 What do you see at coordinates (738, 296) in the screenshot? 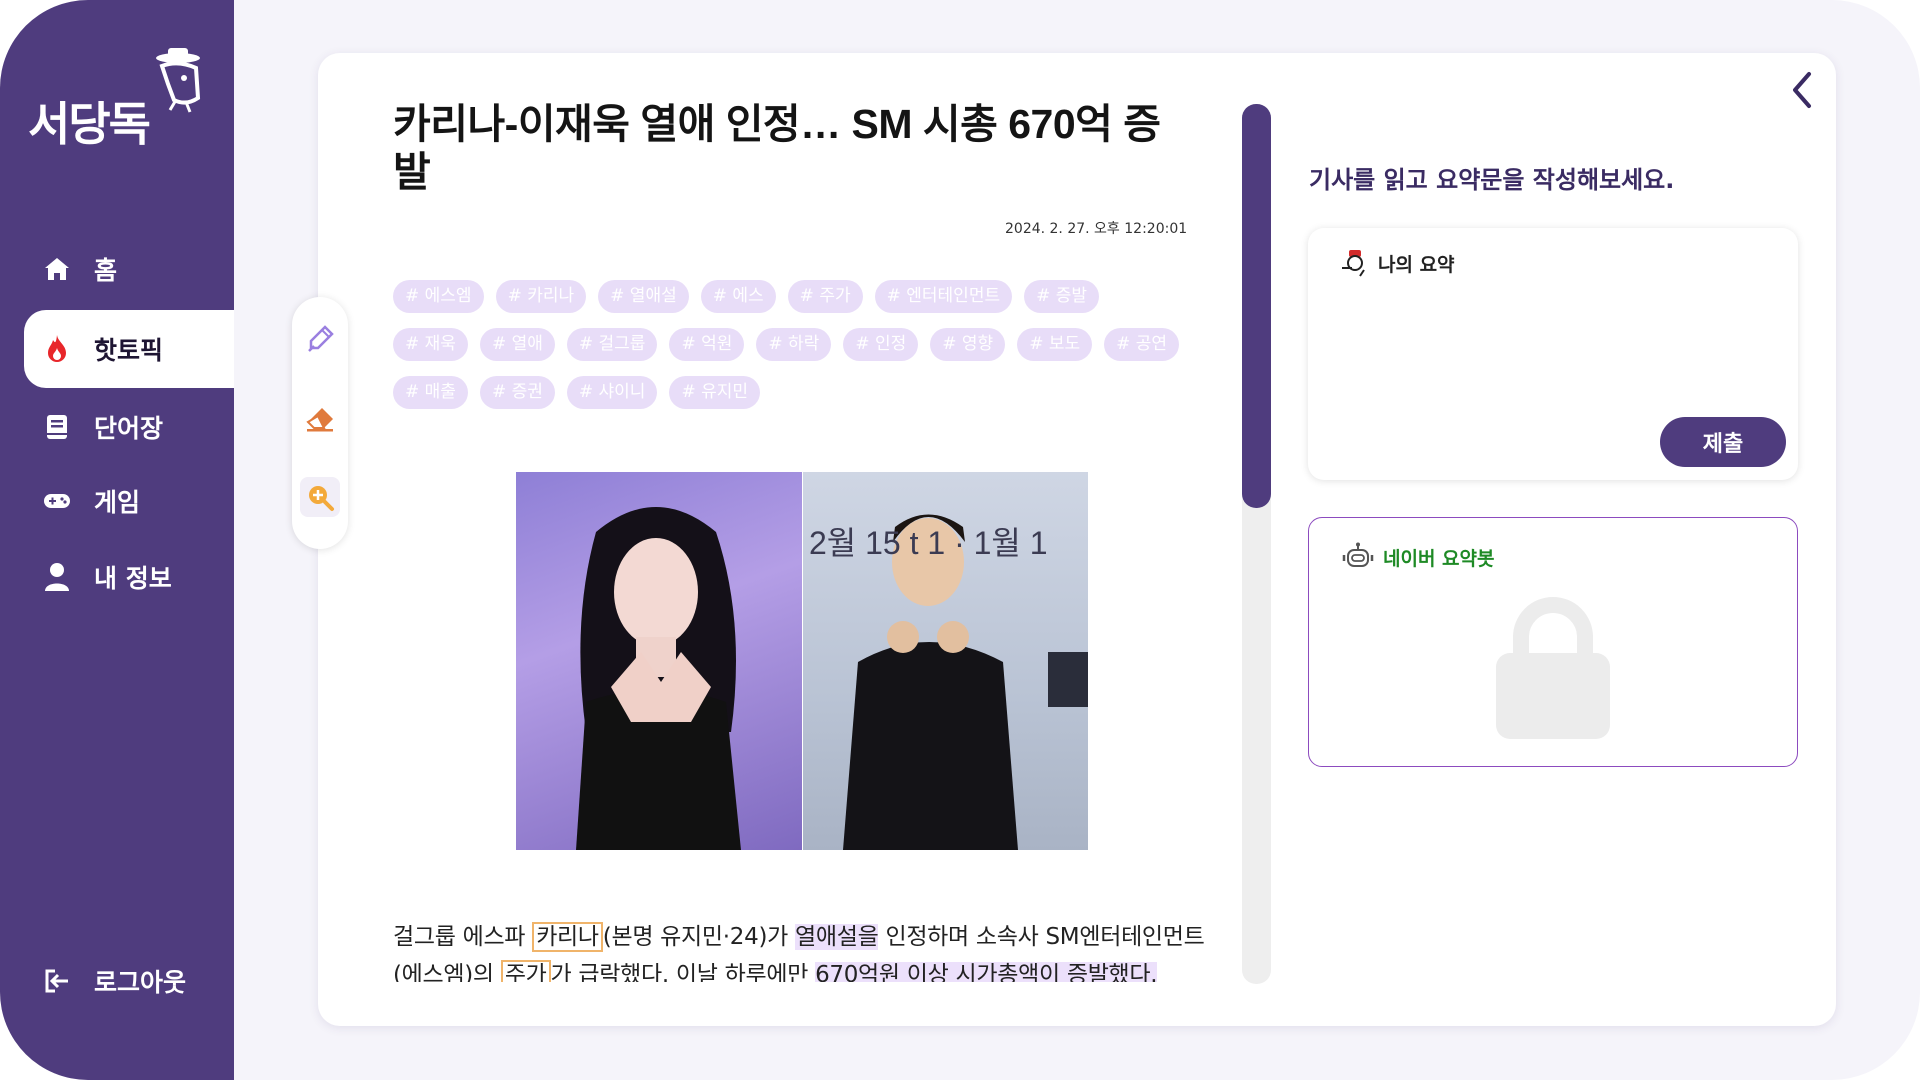
I see `keyword-tag: # 에스` at bounding box center [738, 296].